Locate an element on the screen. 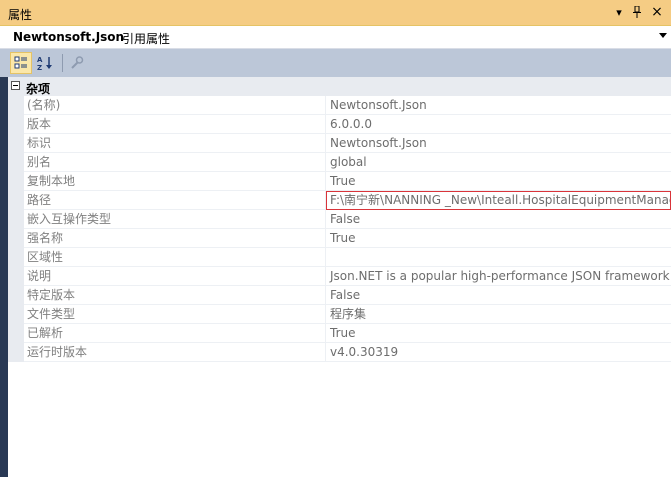  property-name: 别名 is located at coordinates (175, 162).